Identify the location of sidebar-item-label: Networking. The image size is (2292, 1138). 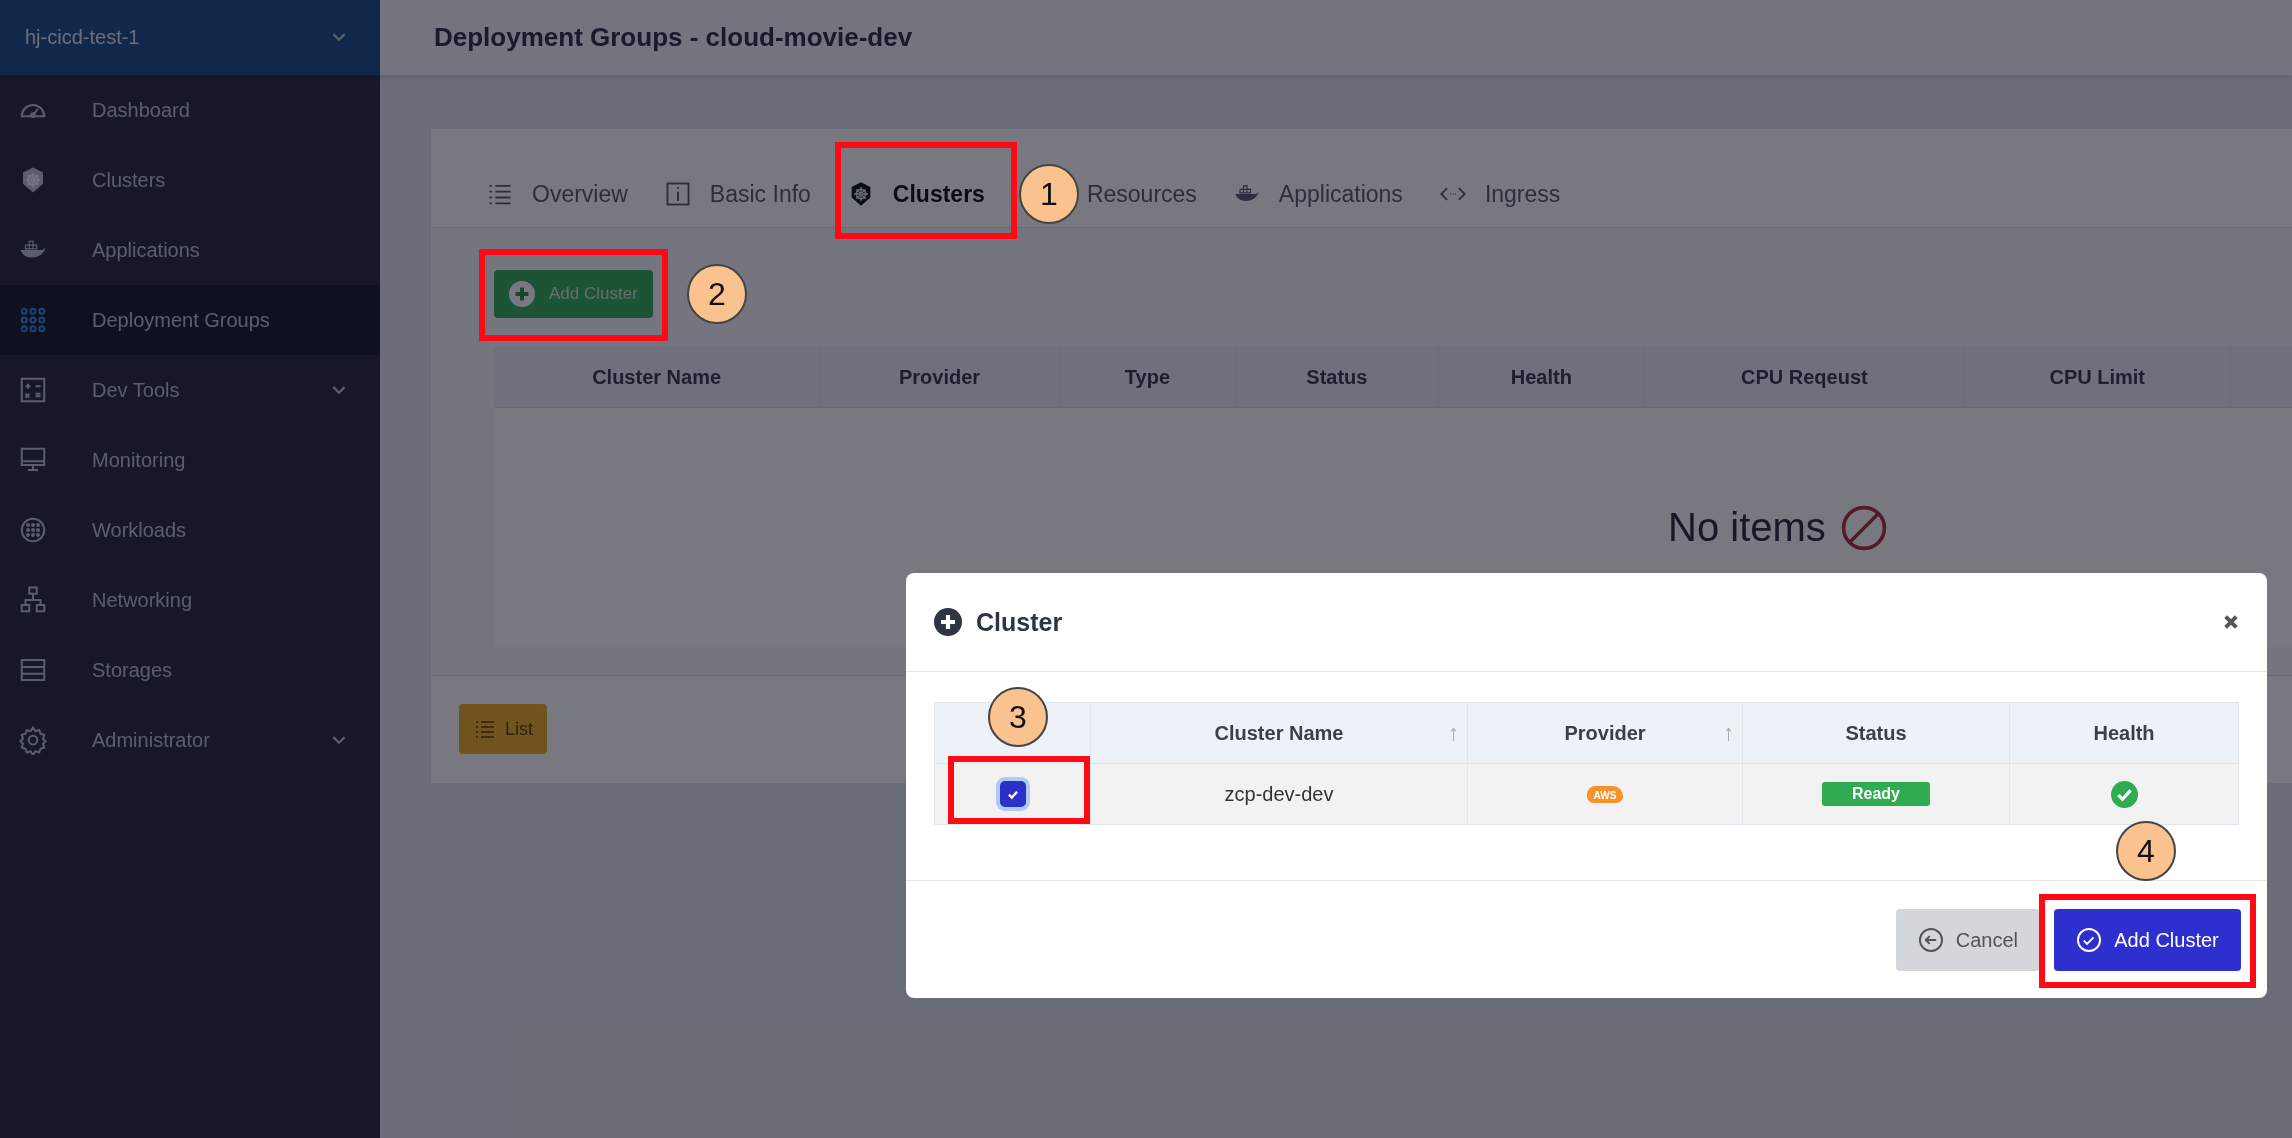
(143, 600).